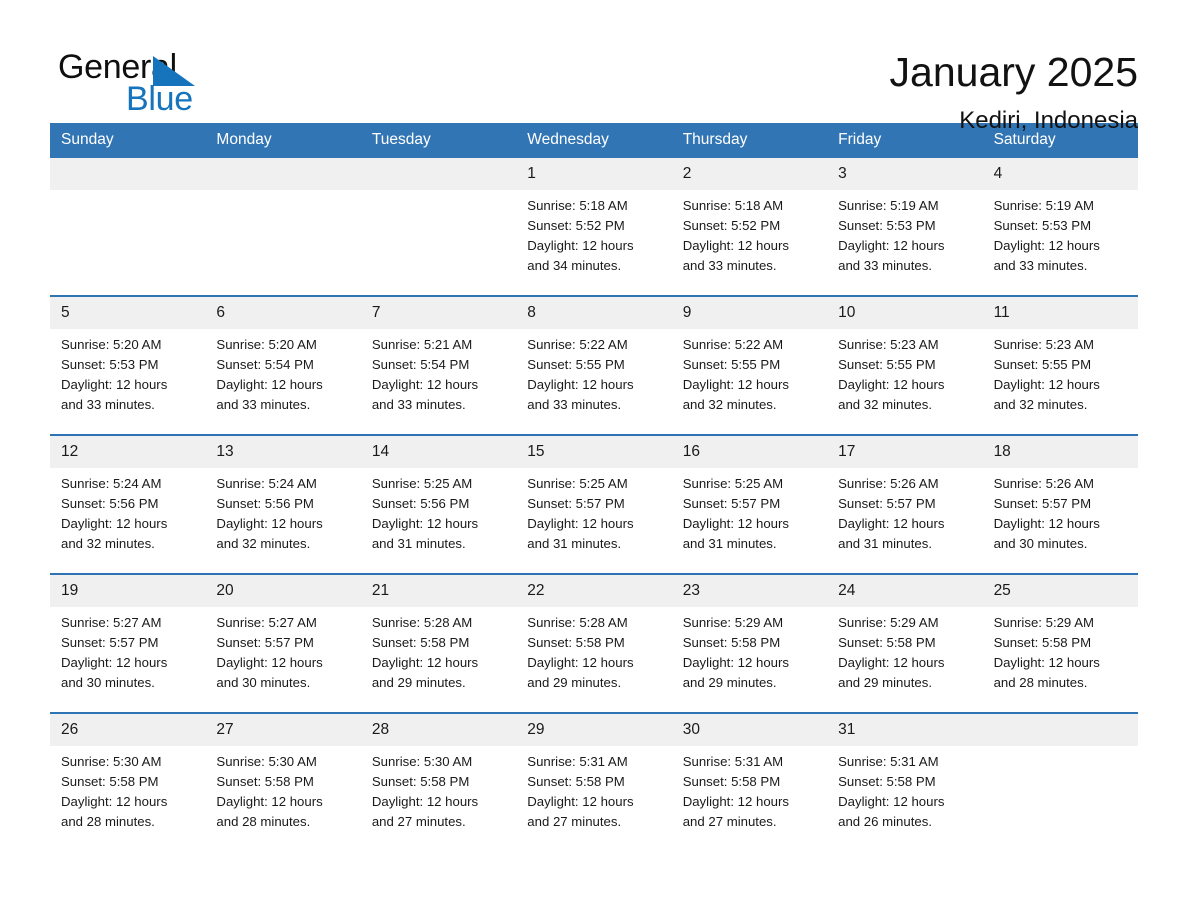 The height and width of the screenshot is (918, 1188). I want to click on day-number: 8, so click(593, 313).